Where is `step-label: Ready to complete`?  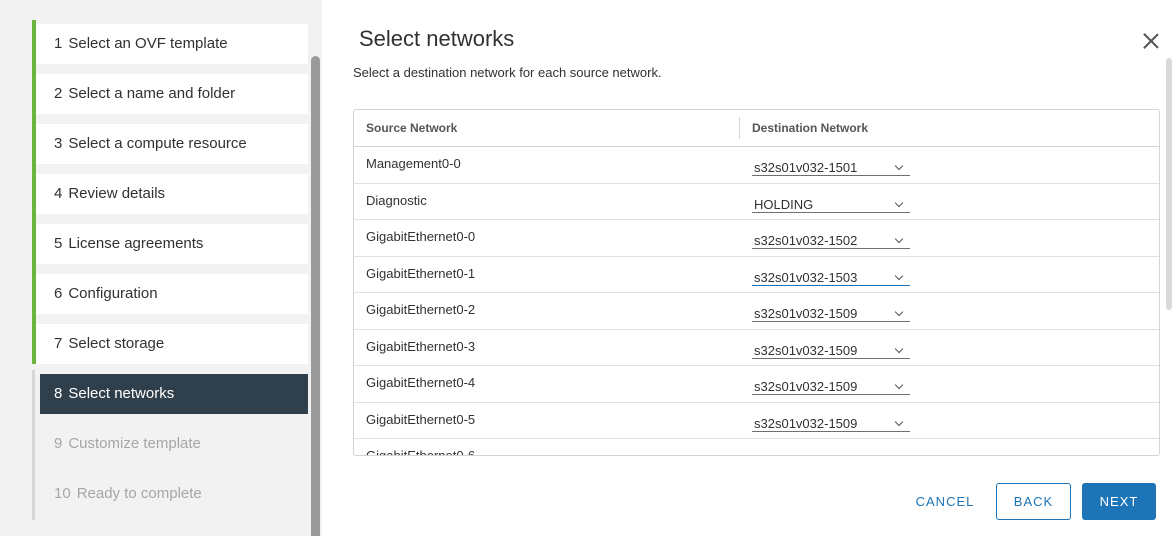
step-label: Ready to complete is located at coordinates (139, 493).